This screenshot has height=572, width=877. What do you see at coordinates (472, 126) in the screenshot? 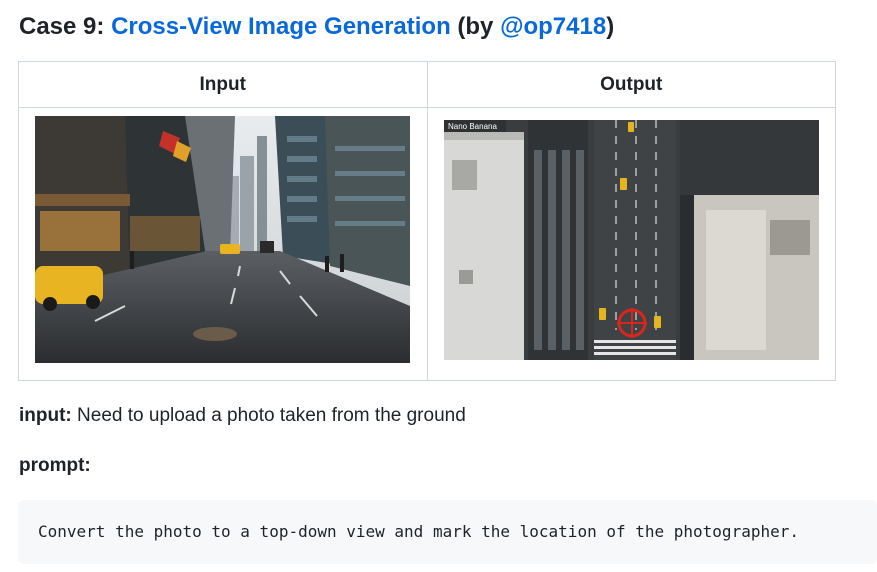
I see `nano-banana-watermark: Nano Banana` at bounding box center [472, 126].